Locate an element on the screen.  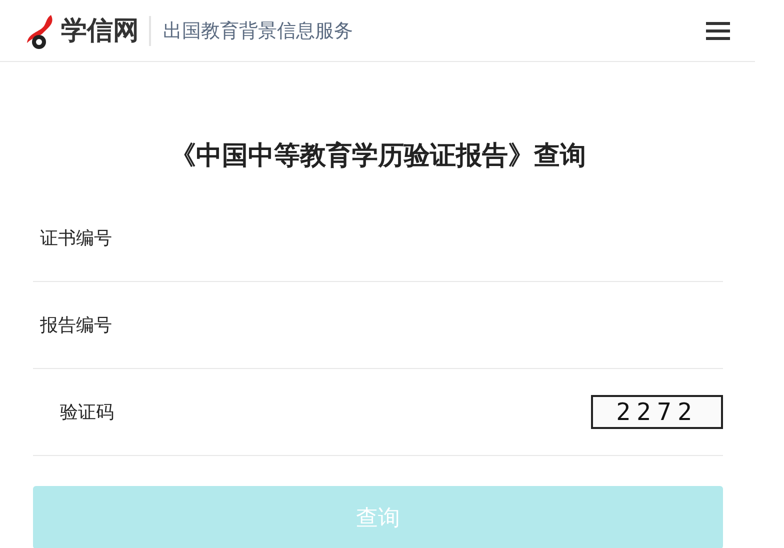
menu-button is located at coordinates (718, 31).